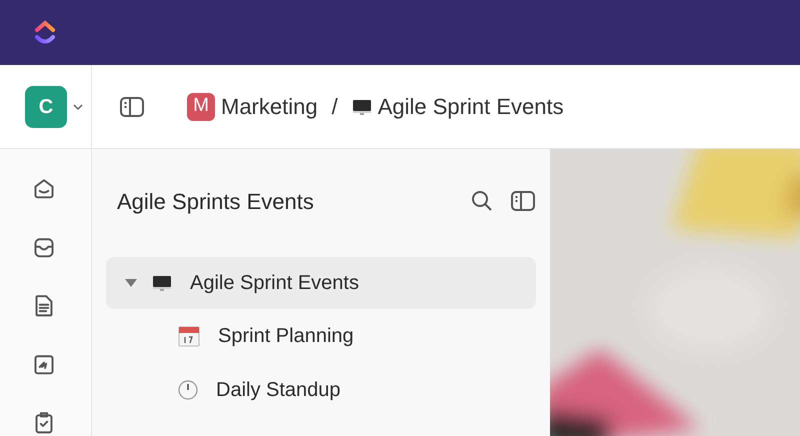 This screenshot has width=800, height=436. What do you see at coordinates (78, 106) in the screenshot?
I see `chevron-down-icon` at bounding box center [78, 106].